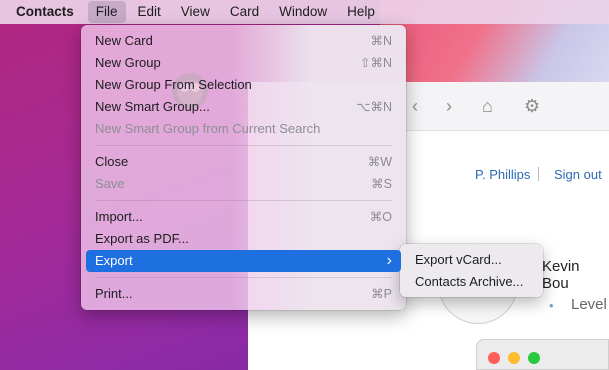 This screenshot has width=609, height=370. I want to click on menu-item-label: New Group, so click(128, 62).